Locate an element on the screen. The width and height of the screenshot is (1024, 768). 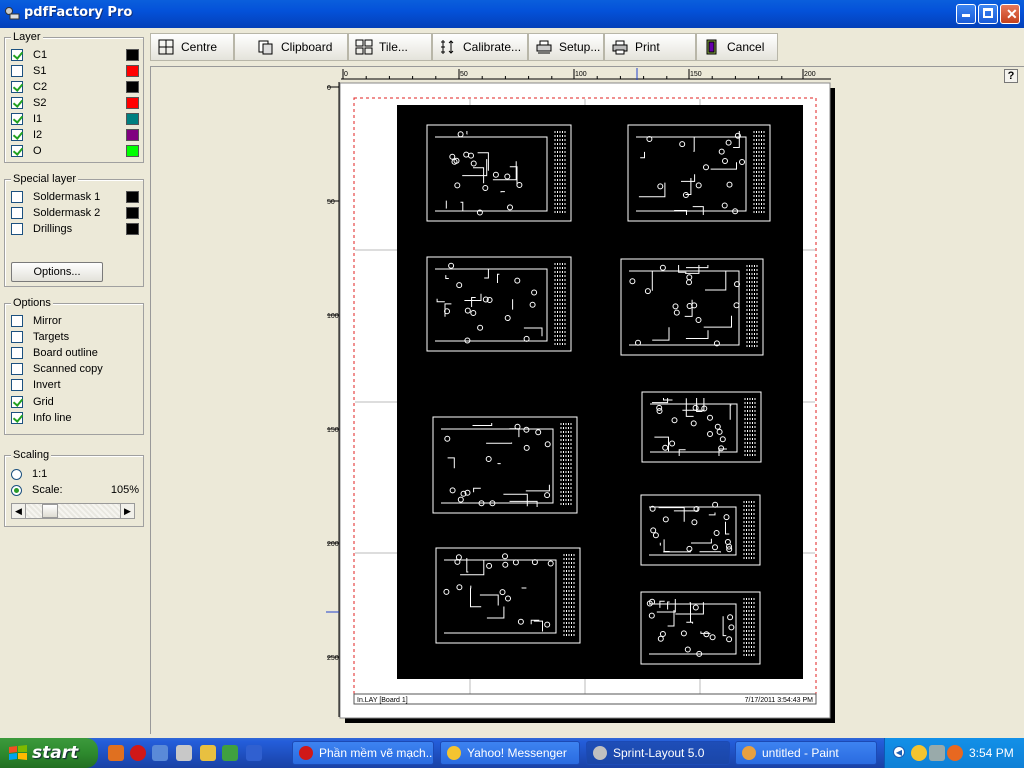
clipboard-button: Clipboard is located at coordinates (291, 47).